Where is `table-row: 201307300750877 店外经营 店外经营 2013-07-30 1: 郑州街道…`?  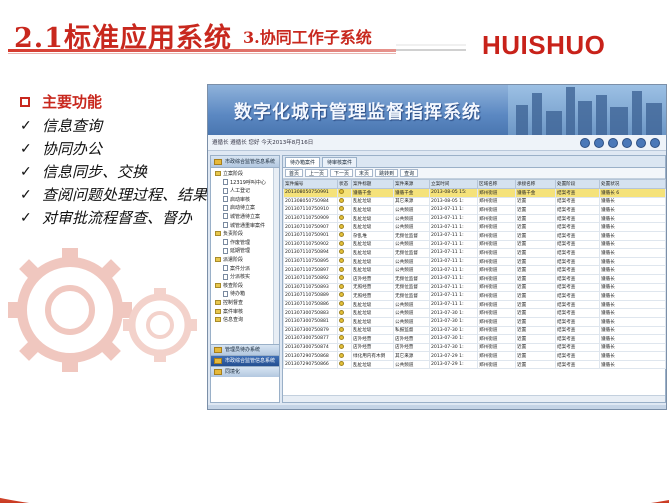
table-row: 201307300750877 店外经营 店外经营 2013-07-30 1: 郑州街道… is located at coordinates (474, 339).